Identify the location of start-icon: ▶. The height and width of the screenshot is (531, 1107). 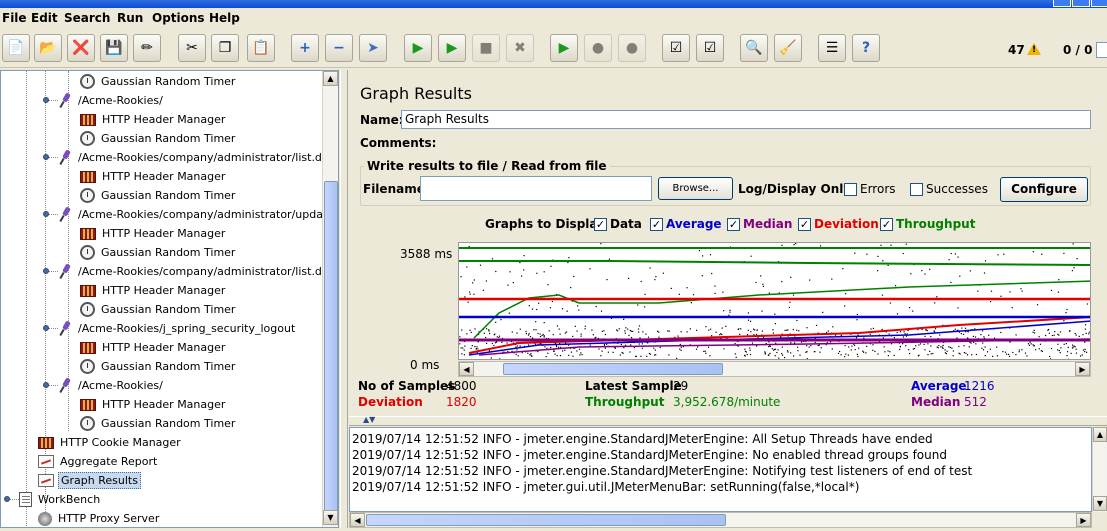
(418, 48).